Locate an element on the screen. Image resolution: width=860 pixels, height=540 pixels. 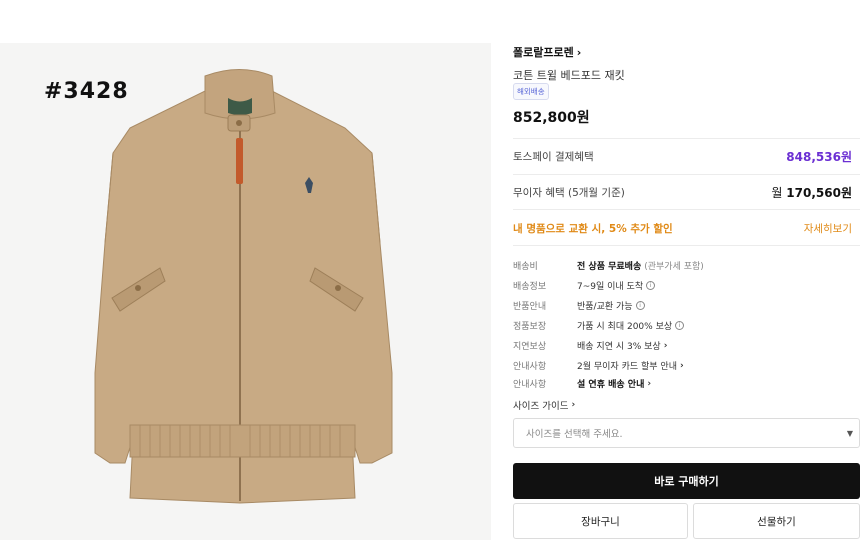
size-guide-link: 사이즈 가이드 › is located at coordinates (544, 405).